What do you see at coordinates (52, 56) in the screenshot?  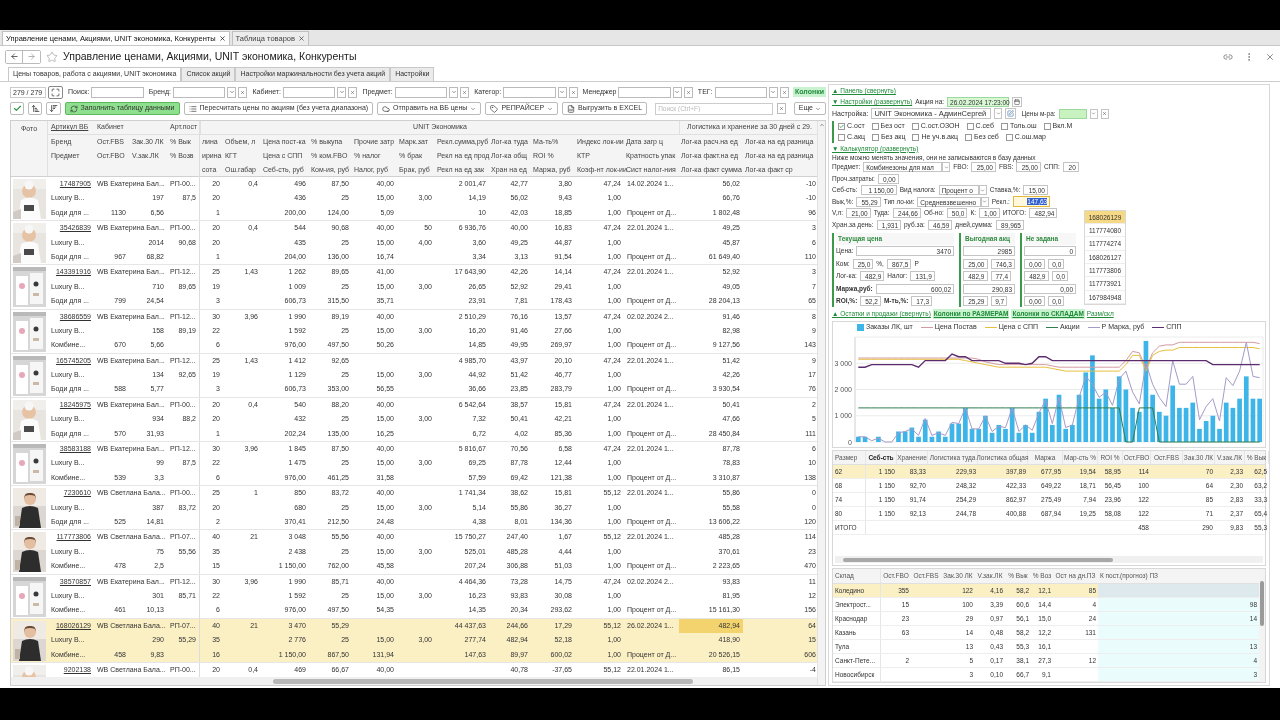 I see `star-icon` at bounding box center [52, 56].